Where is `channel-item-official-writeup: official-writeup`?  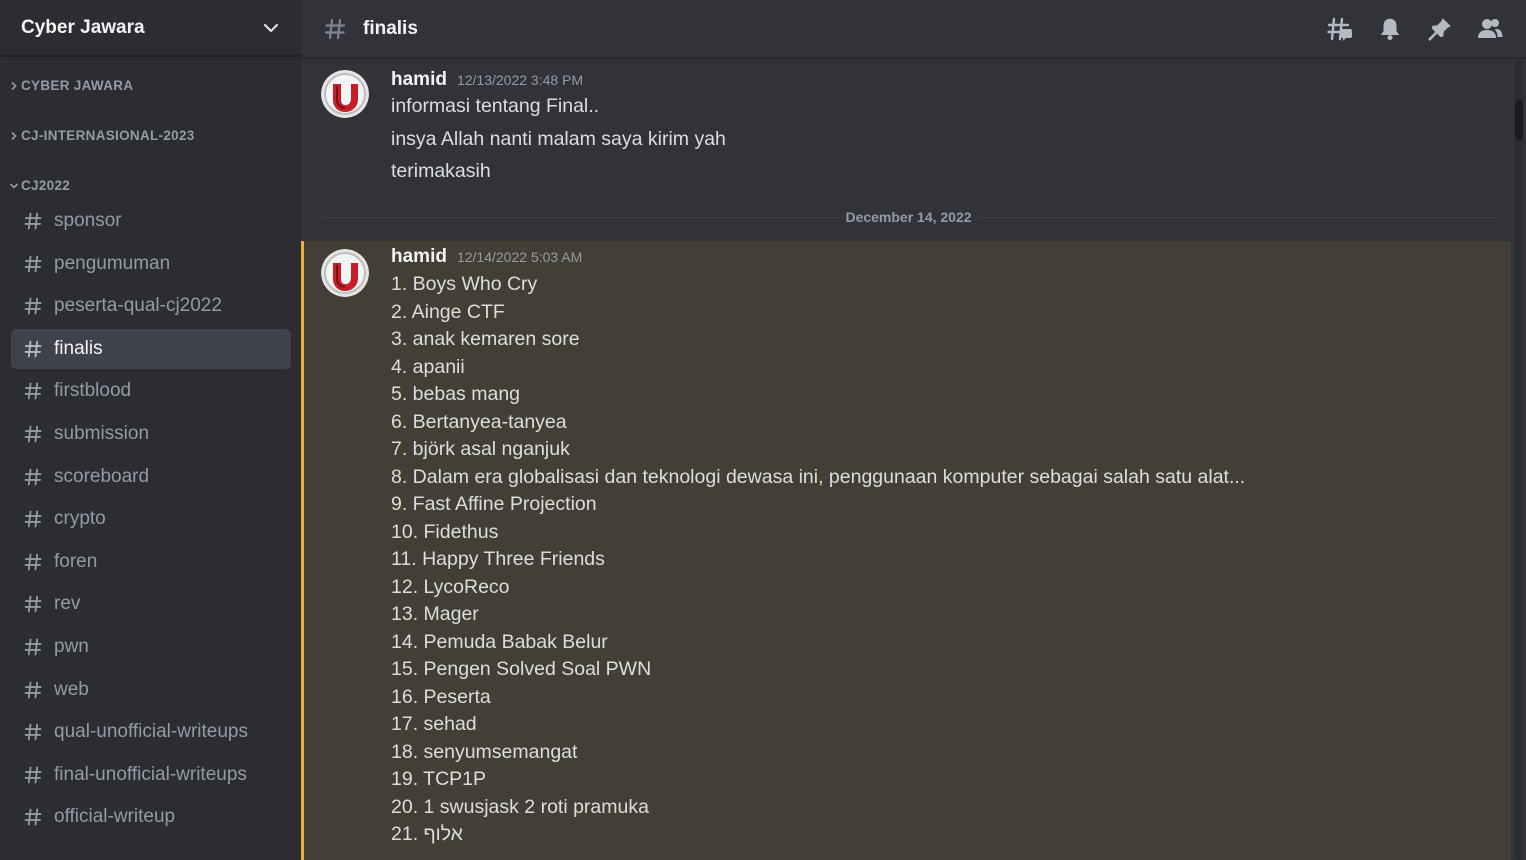
channel-item-official-writeup: official-writeup is located at coordinates (151, 817).